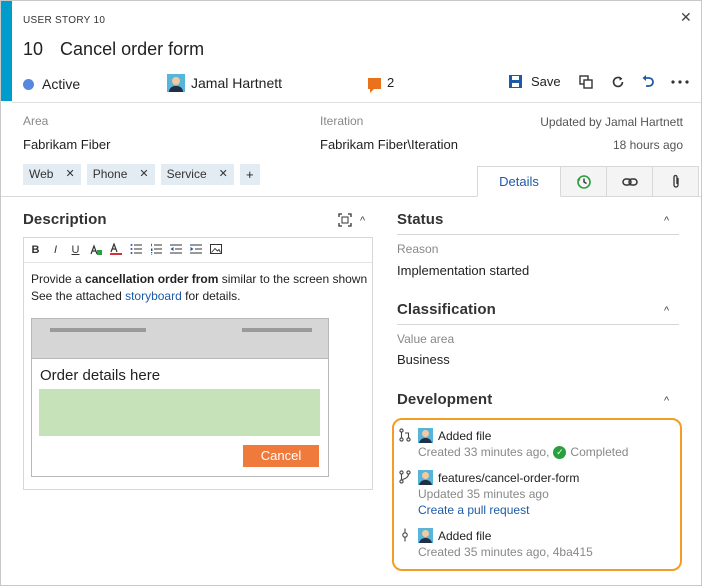 This screenshot has width=702, height=586. Describe the element at coordinates (345, 221) in the screenshot. I see `maximize-icon` at that location.